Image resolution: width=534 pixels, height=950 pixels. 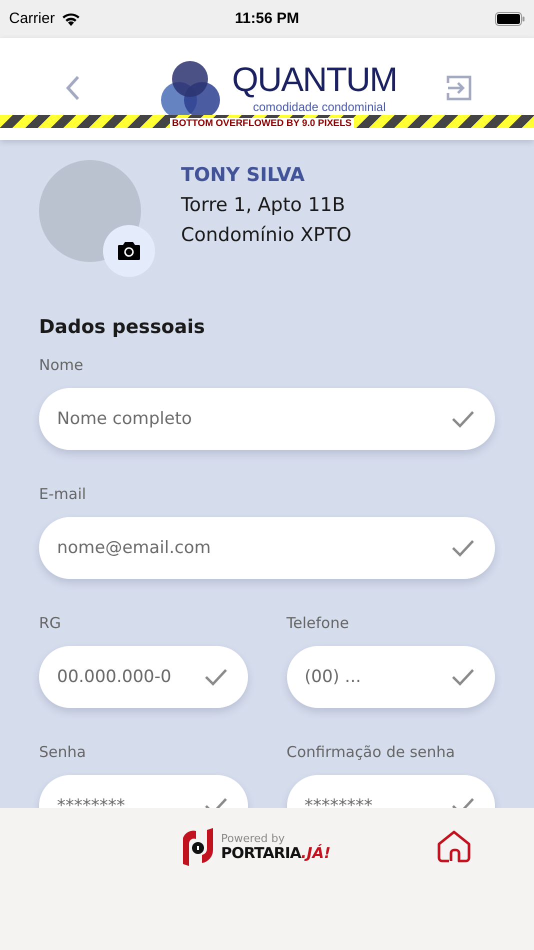 I want to click on field-label: E-mail, so click(x=63, y=494).